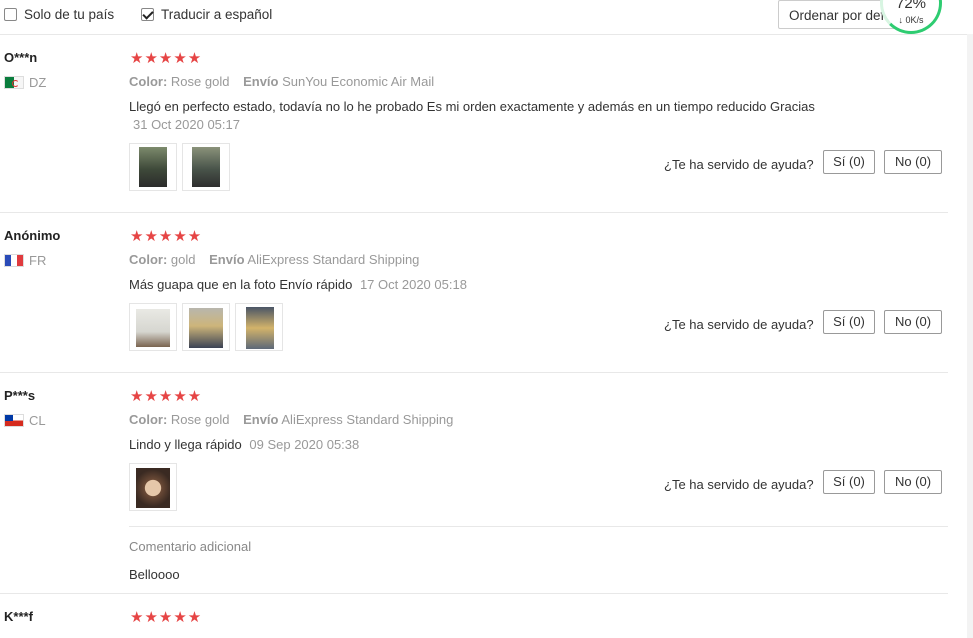 The image size is (973, 638). What do you see at coordinates (185, 444) in the screenshot?
I see `review-body: Lindo y llega rápido` at bounding box center [185, 444].